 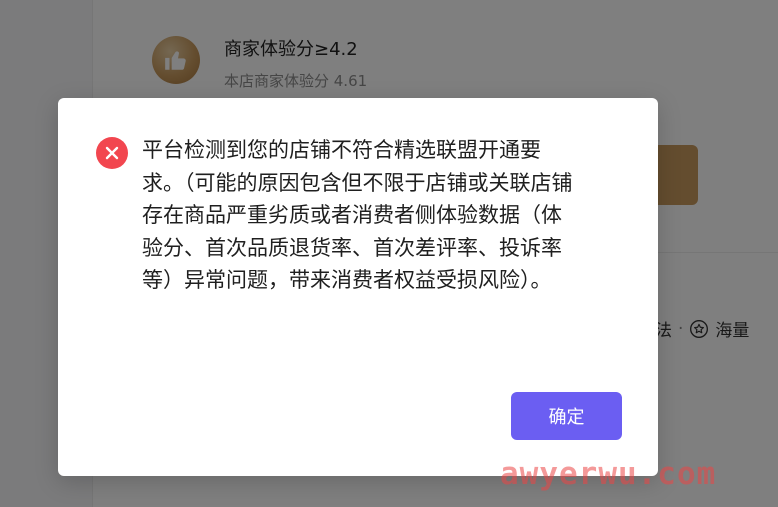 I want to click on watermark: awyerwu.com, so click(x=608, y=474).